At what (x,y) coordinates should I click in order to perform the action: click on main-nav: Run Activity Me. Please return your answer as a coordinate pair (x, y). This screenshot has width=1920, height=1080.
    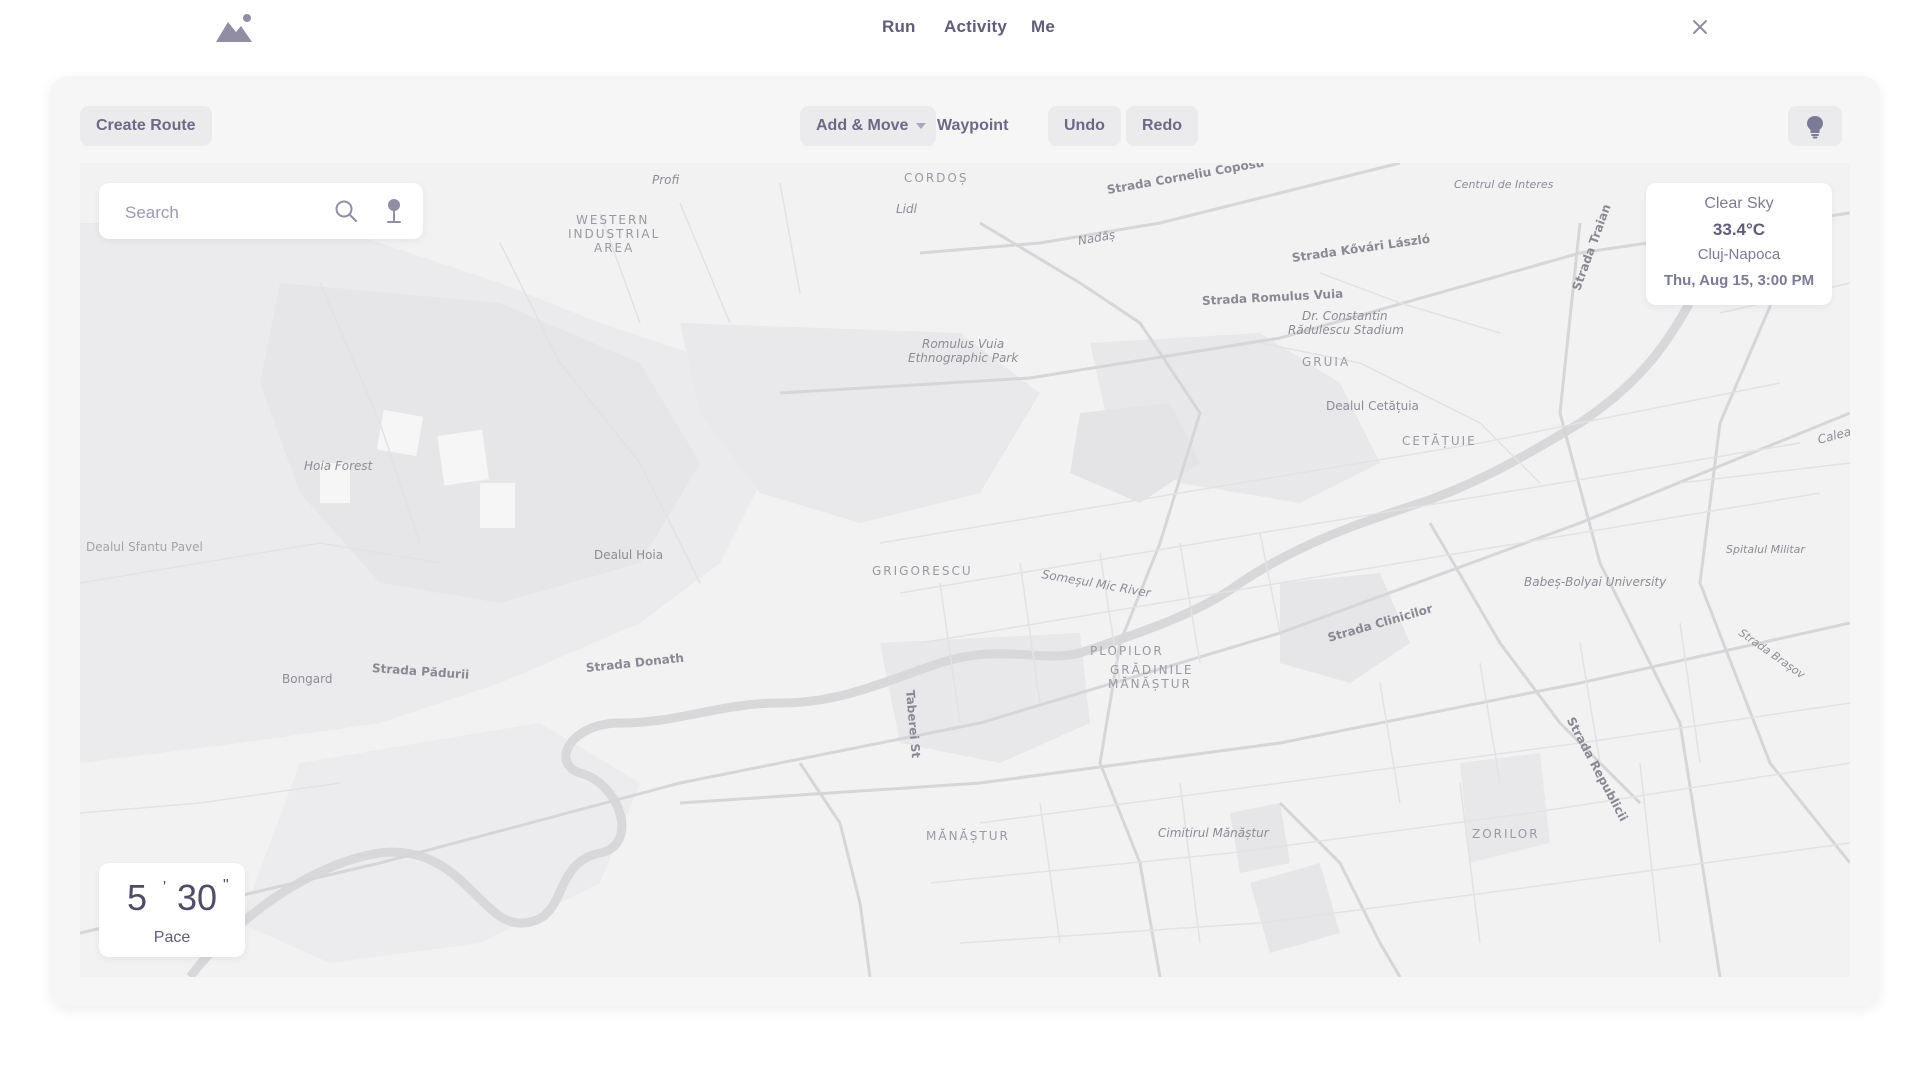
    Looking at the image, I should click on (960, 29).